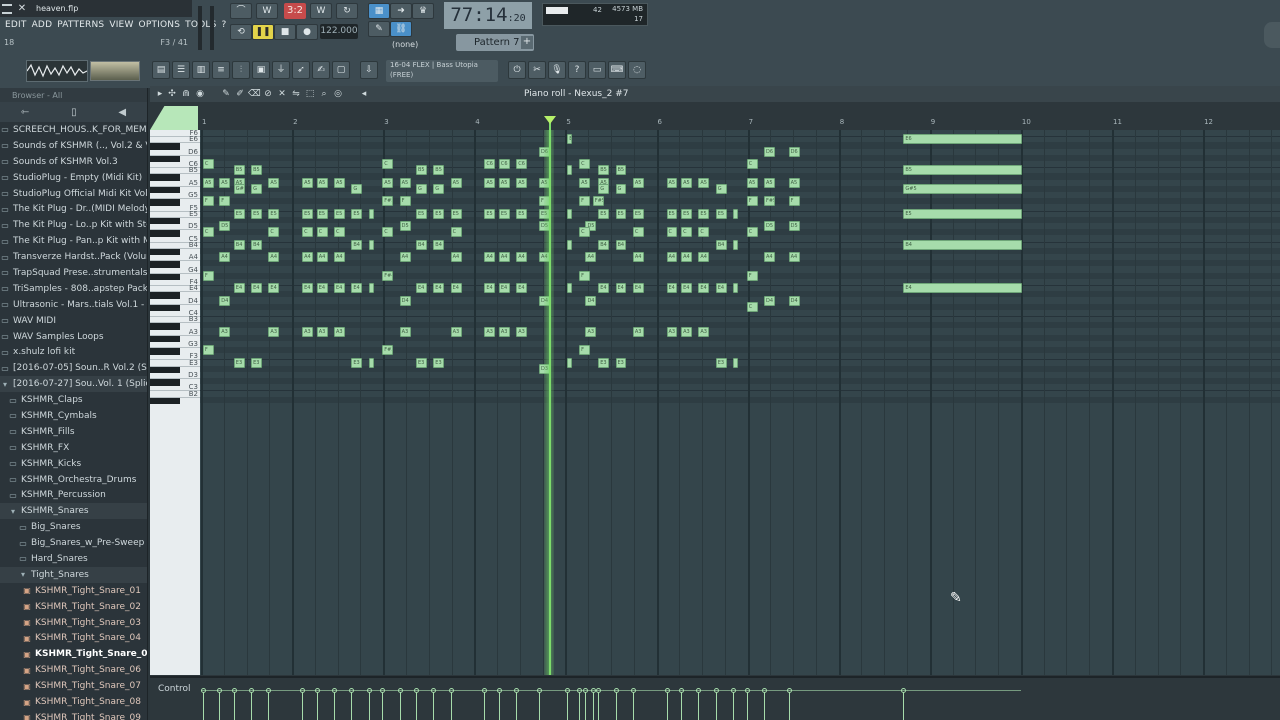 The width and height of the screenshot is (1280, 720). Describe the element at coordinates (321, 70) in the screenshot. I see `touch-icon: ✍` at that location.